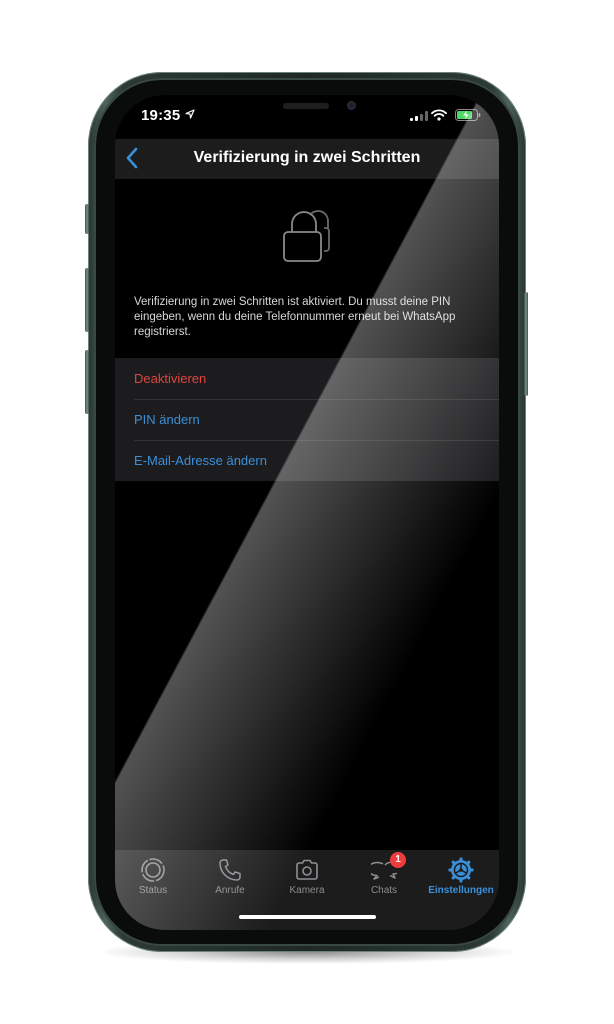 The height and width of the screenshot is (1024, 614). What do you see at coordinates (307, 460) in the screenshot?
I see `change-email-button: E-Mail-Adresse ändern` at bounding box center [307, 460].